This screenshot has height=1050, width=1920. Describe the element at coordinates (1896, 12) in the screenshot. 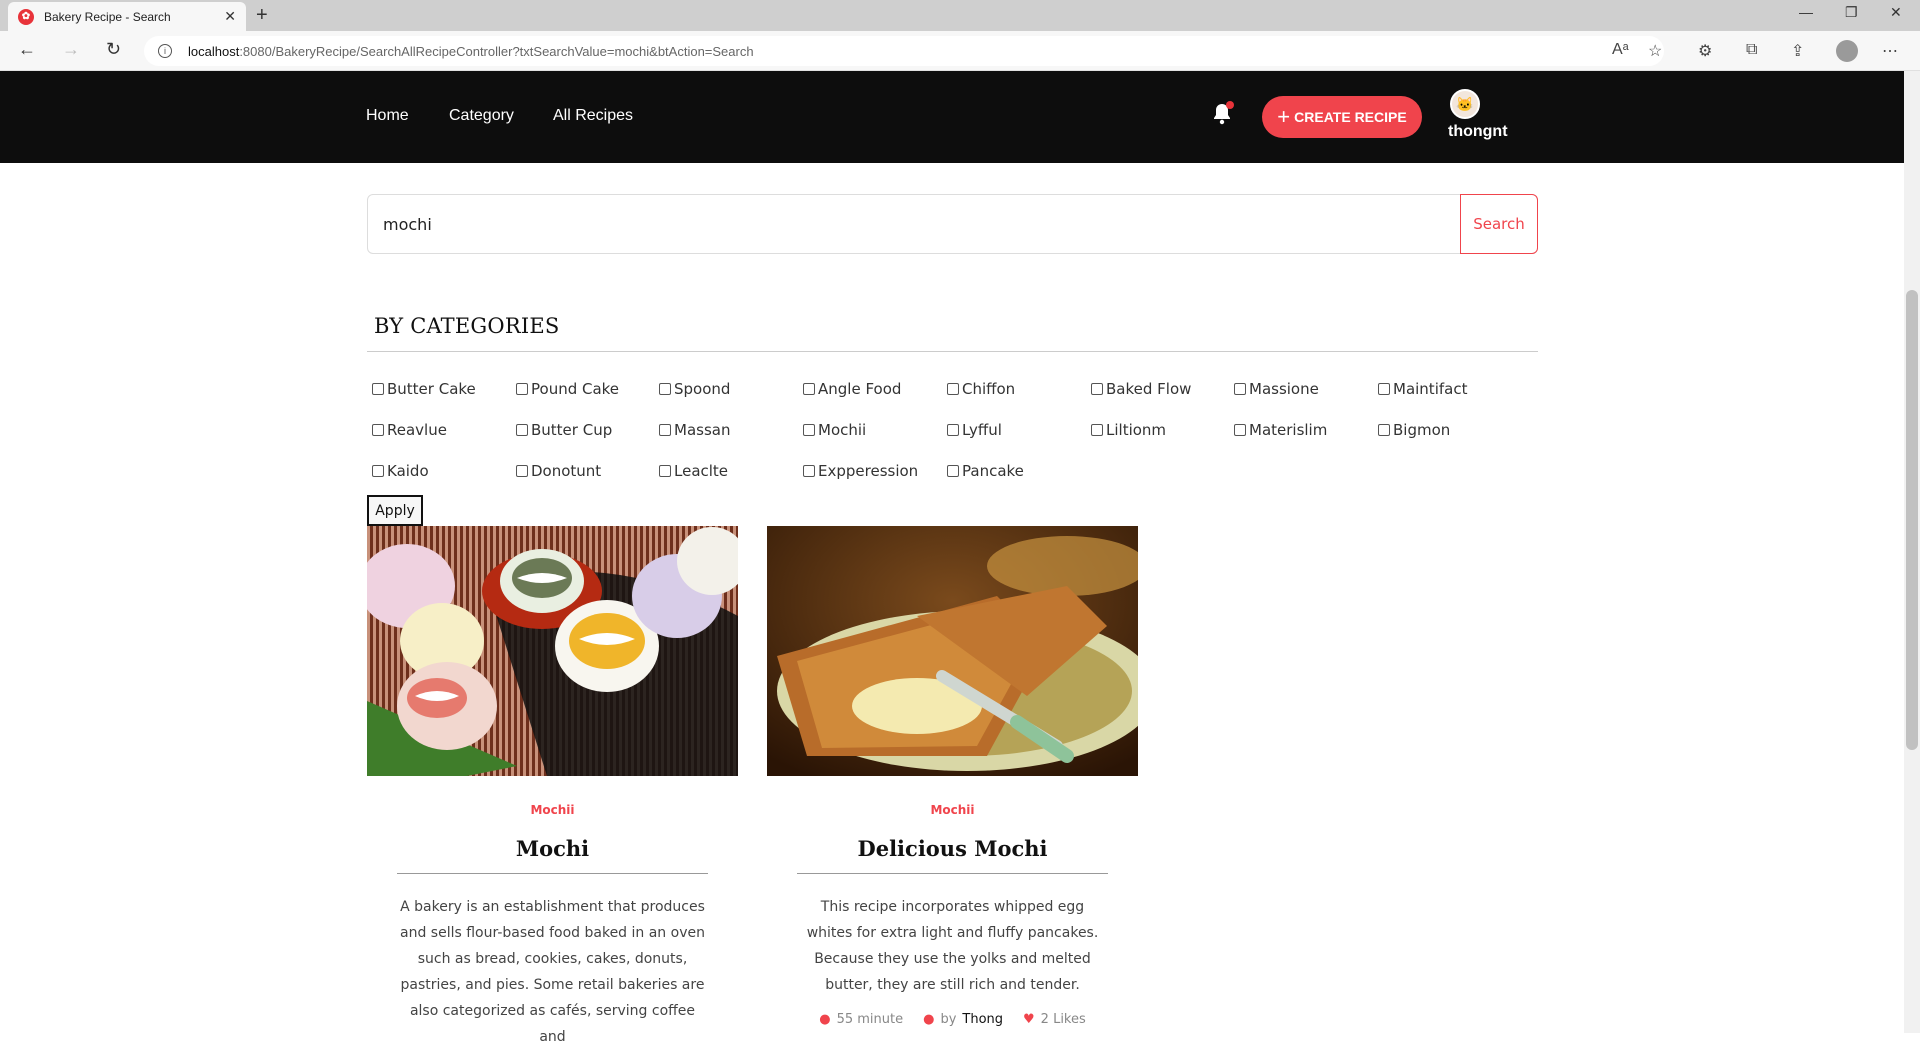

I see `close-window-icon: ✕` at that location.